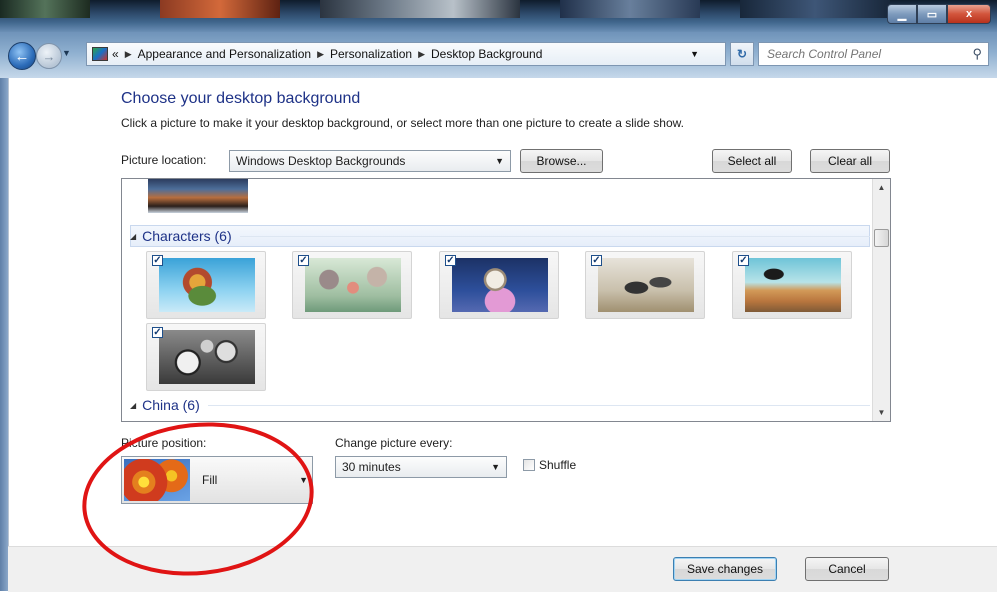 This screenshot has width=997, height=592. I want to click on close-button: x, so click(969, 14).